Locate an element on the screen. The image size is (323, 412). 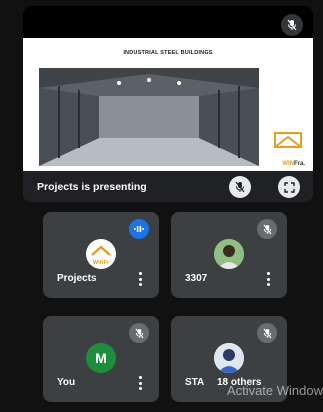
participant-tile-you: M You is located at coordinates (101, 359).